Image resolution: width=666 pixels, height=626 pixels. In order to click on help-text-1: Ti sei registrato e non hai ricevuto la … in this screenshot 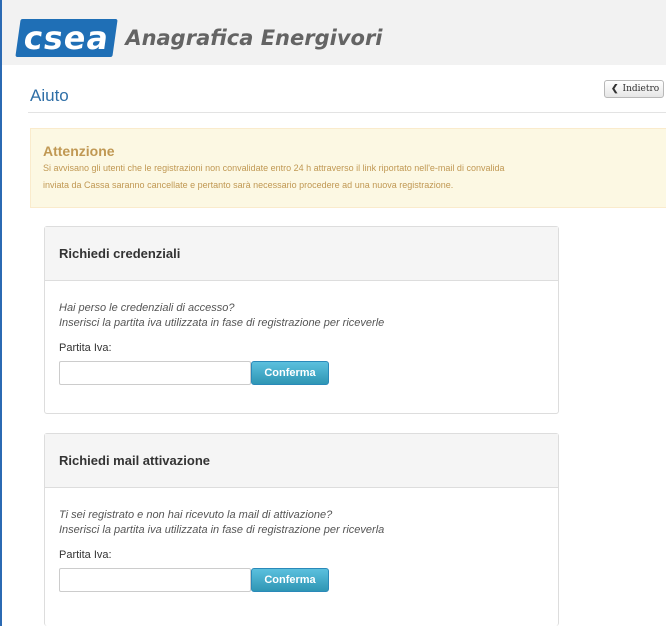, I will do `click(196, 515)`.